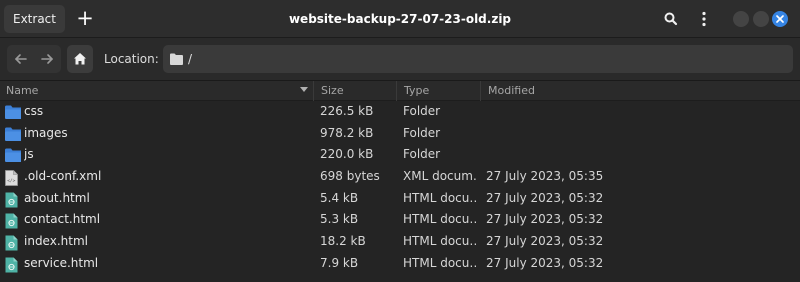 This screenshot has height=282, width=800. What do you see at coordinates (47, 59) in the screenshot?
I see `forward-arrow-icon` at bounding box center [47, 59].